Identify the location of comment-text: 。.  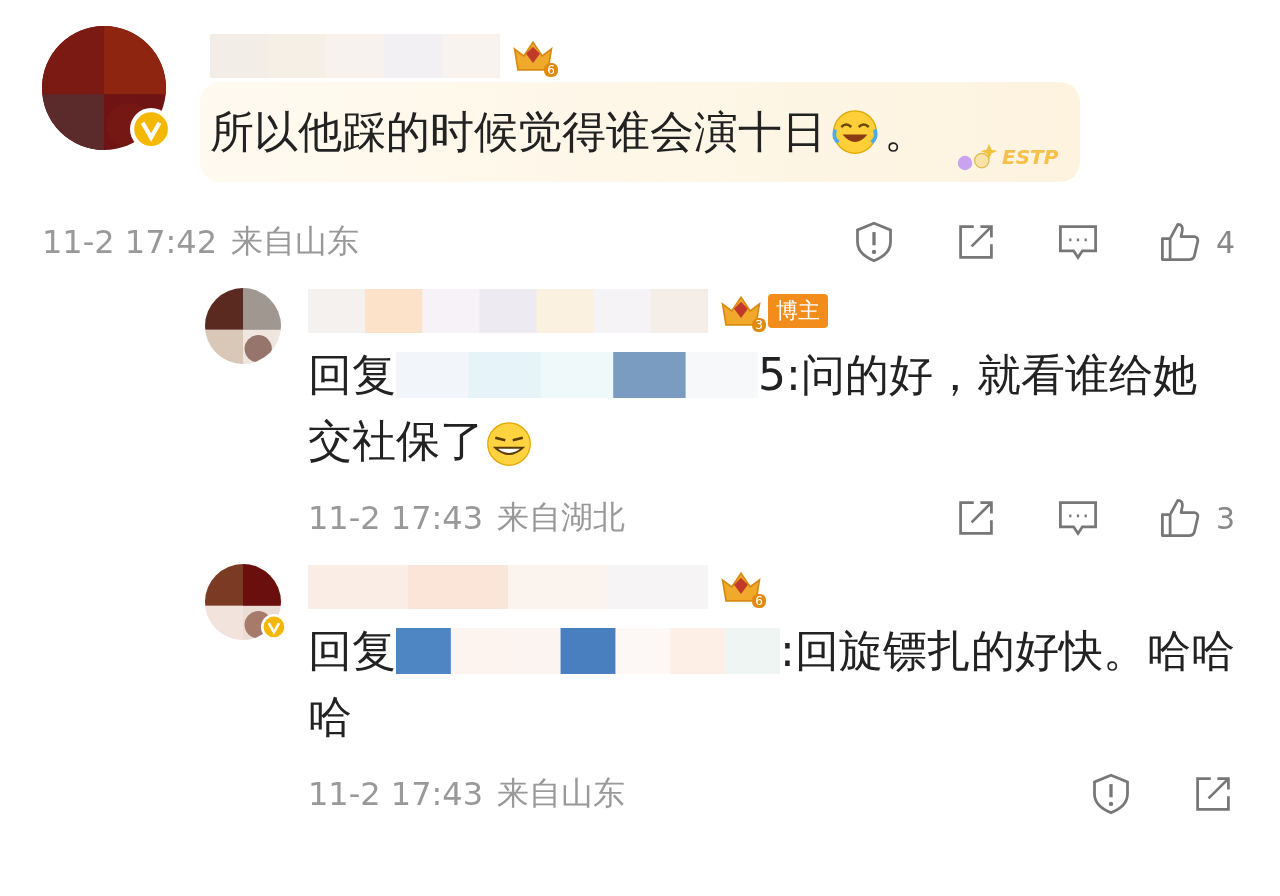
(906, 132).